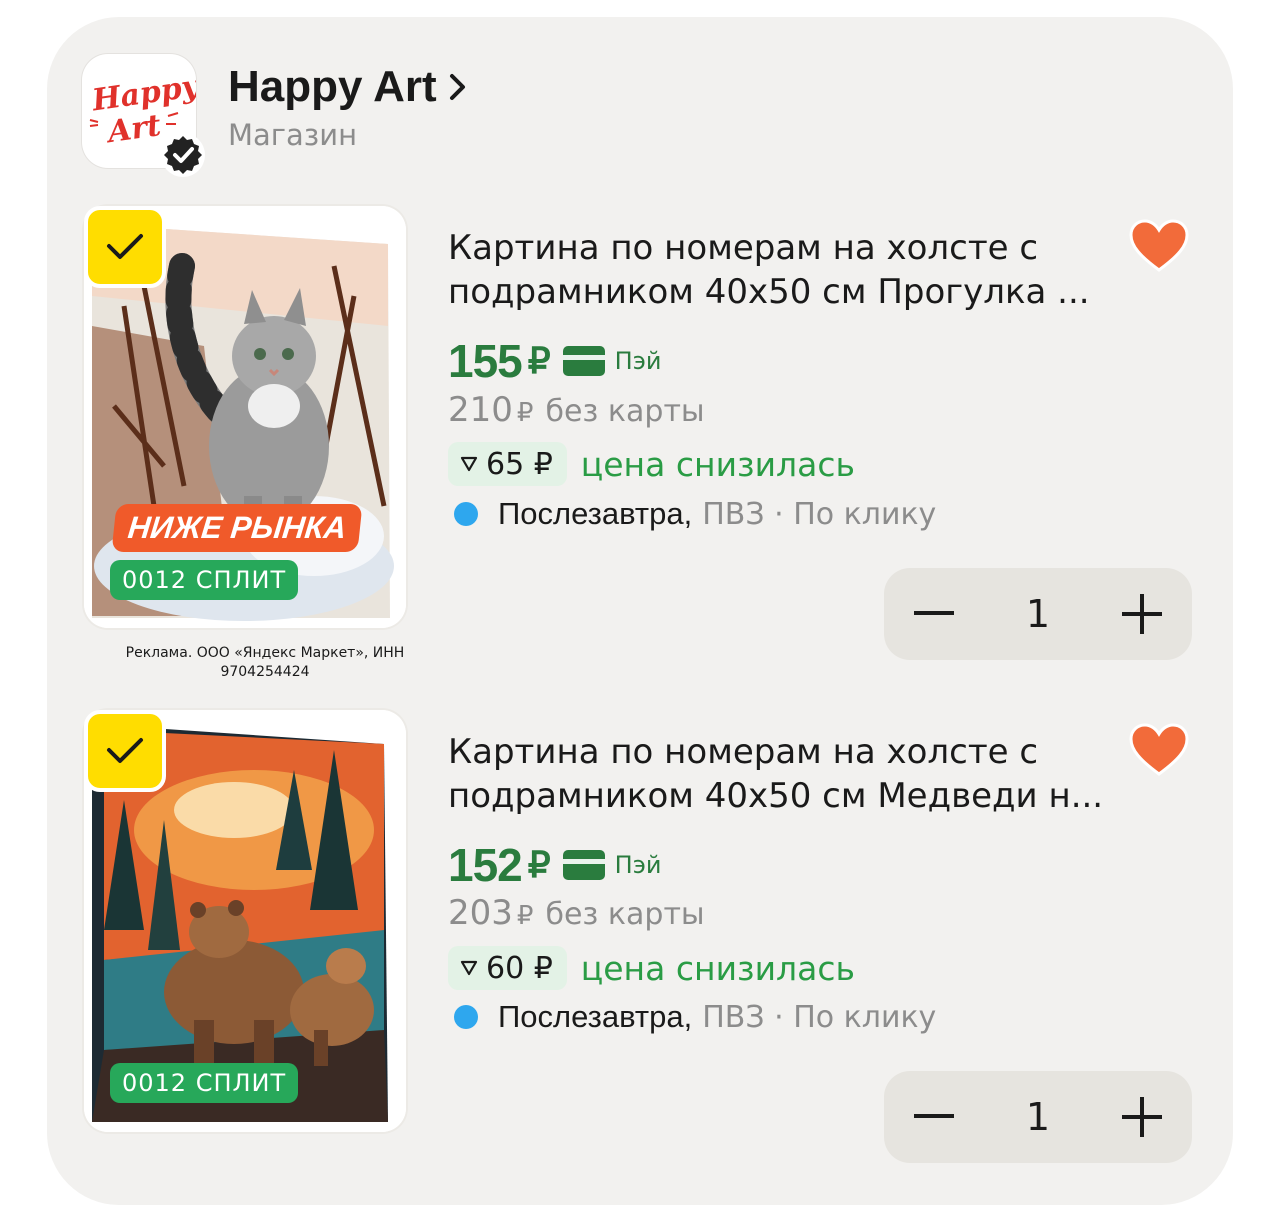 The height and width of the screenshot is (1216, 1280). Describe the element at coordinates (457, 87) in the screenshot. I see `chevron-right-icon` at that location.